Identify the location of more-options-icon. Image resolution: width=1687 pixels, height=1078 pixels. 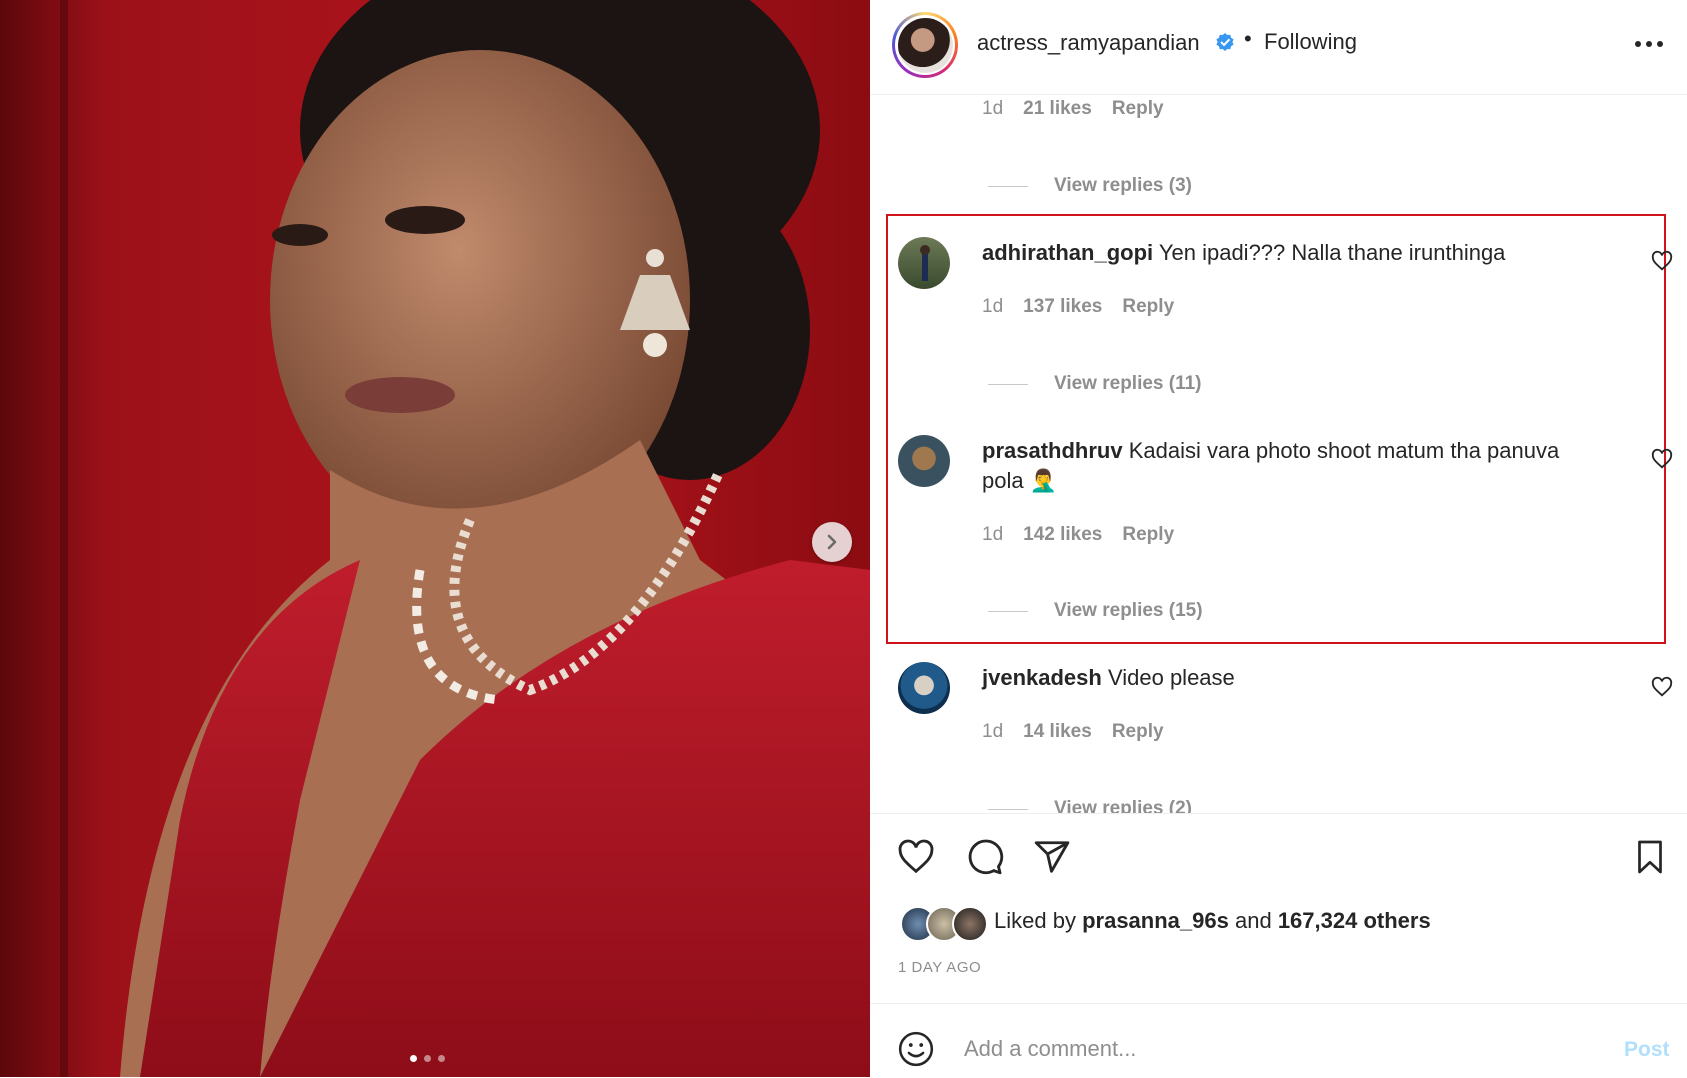
(1649, 44).